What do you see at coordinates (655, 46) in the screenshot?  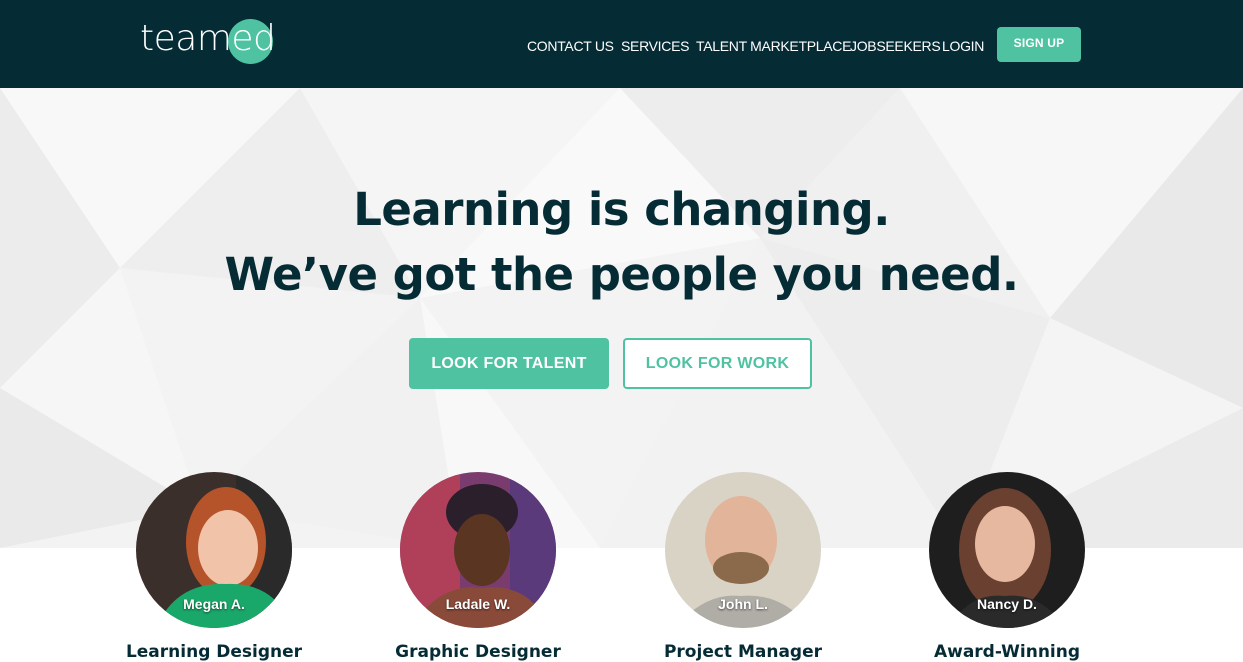 I see `nav-link-services: SERVICES` at bounding box center [655, 46].